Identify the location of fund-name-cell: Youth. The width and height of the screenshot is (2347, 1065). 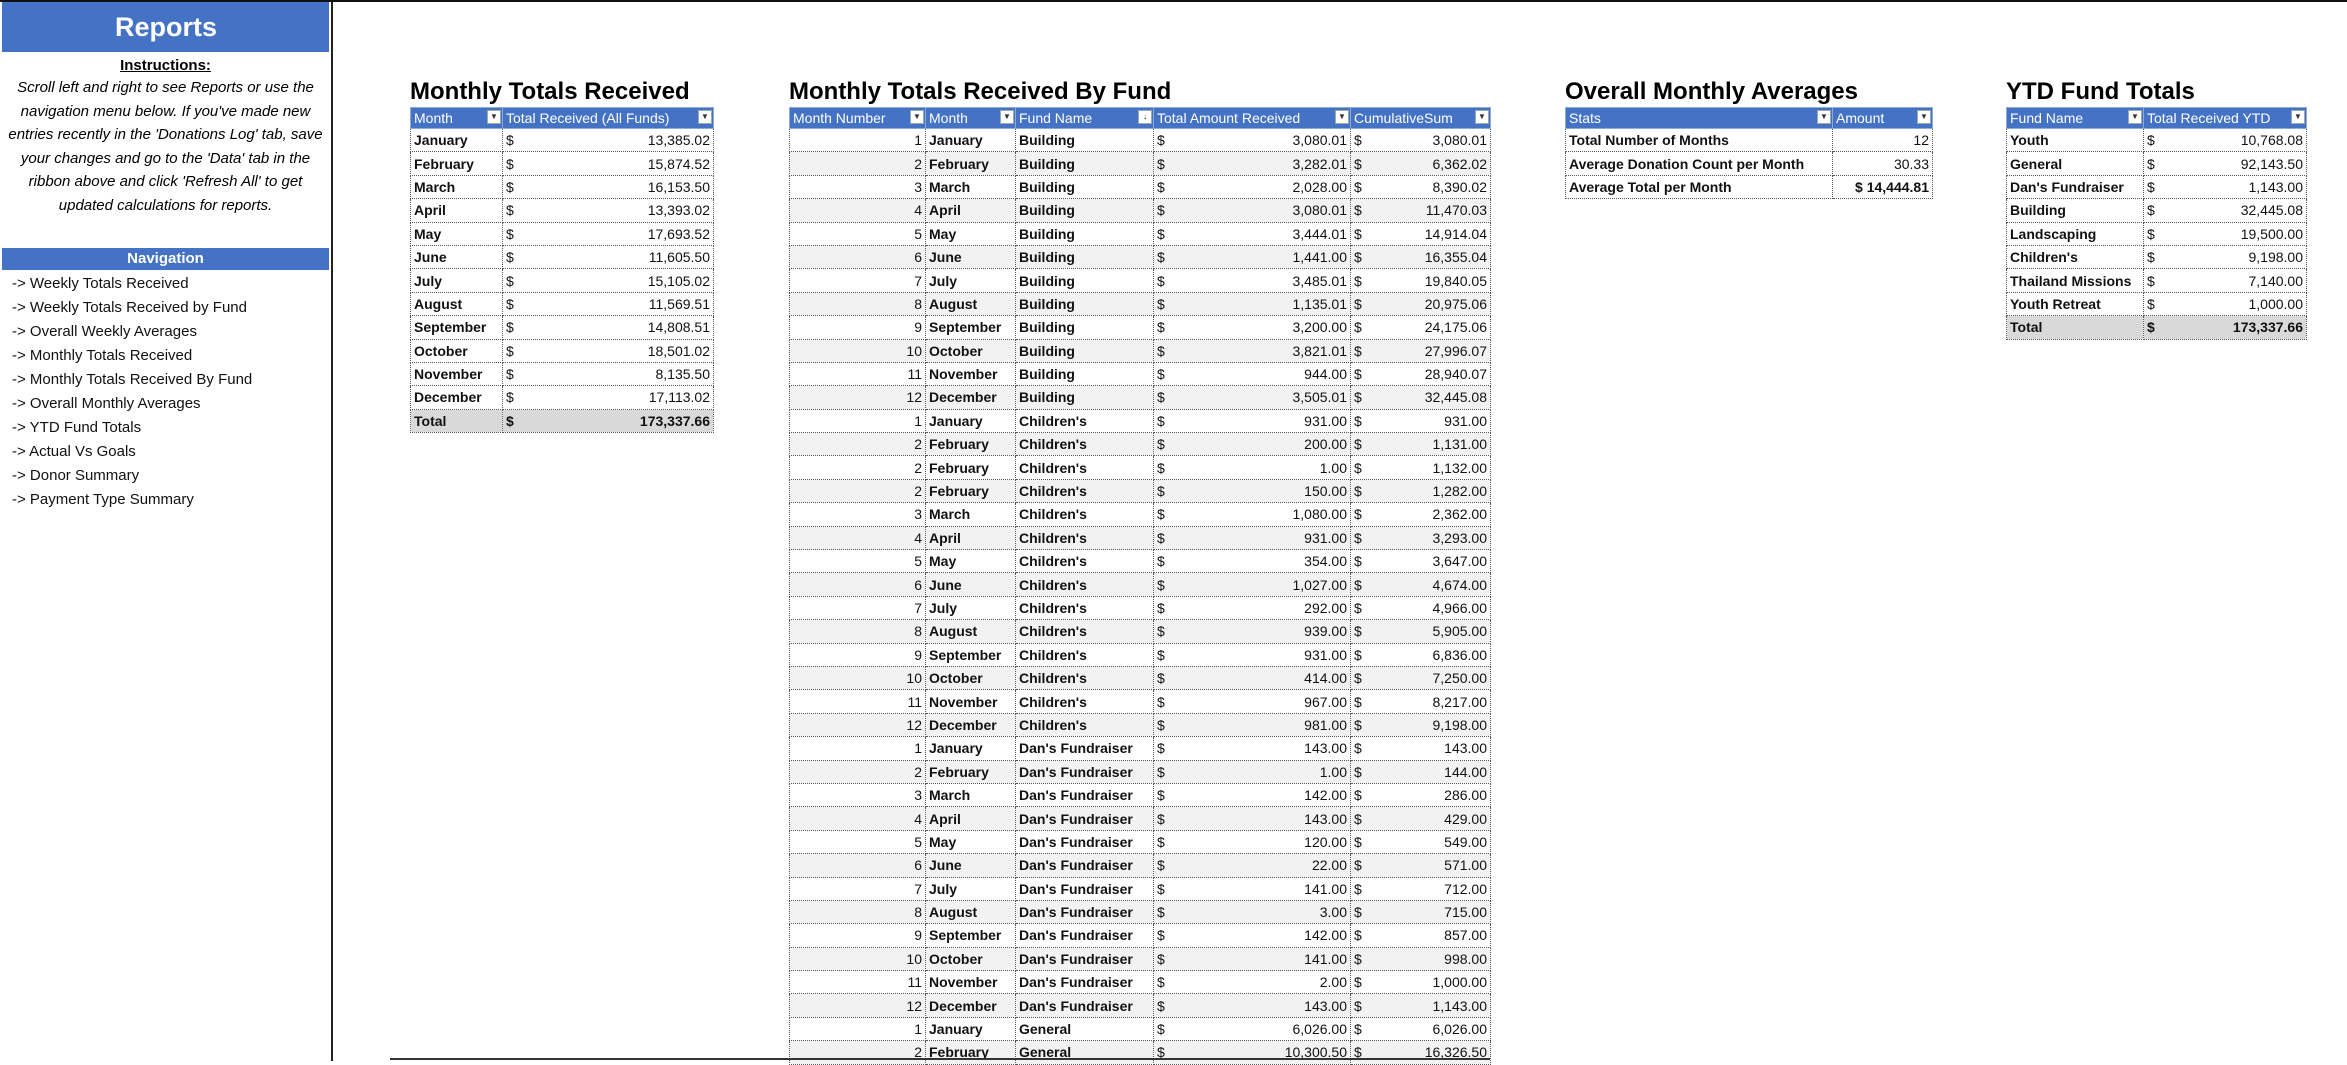
(2075, 140).